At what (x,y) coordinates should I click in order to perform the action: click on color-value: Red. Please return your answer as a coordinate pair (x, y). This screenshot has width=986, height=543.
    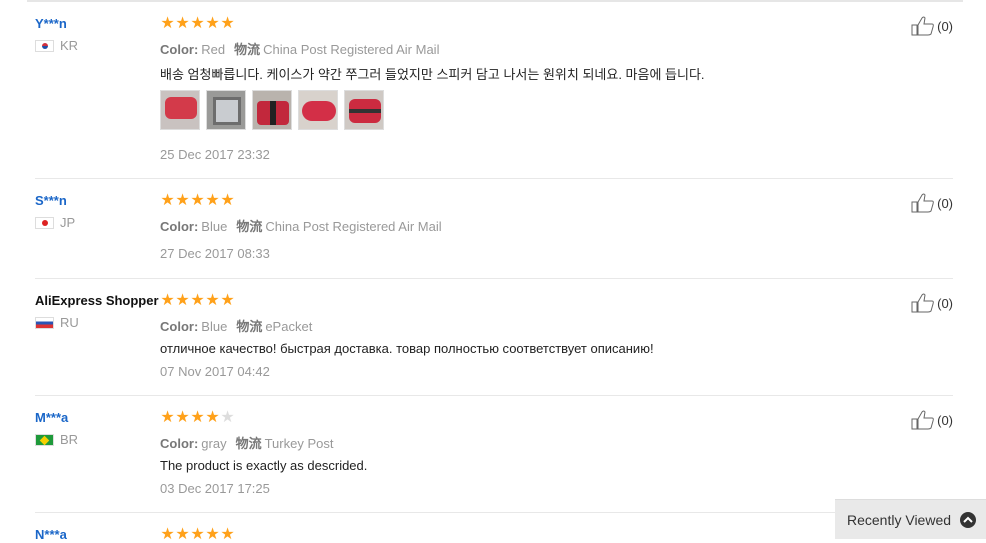
    Looking at the image, I should click on (213, 49).